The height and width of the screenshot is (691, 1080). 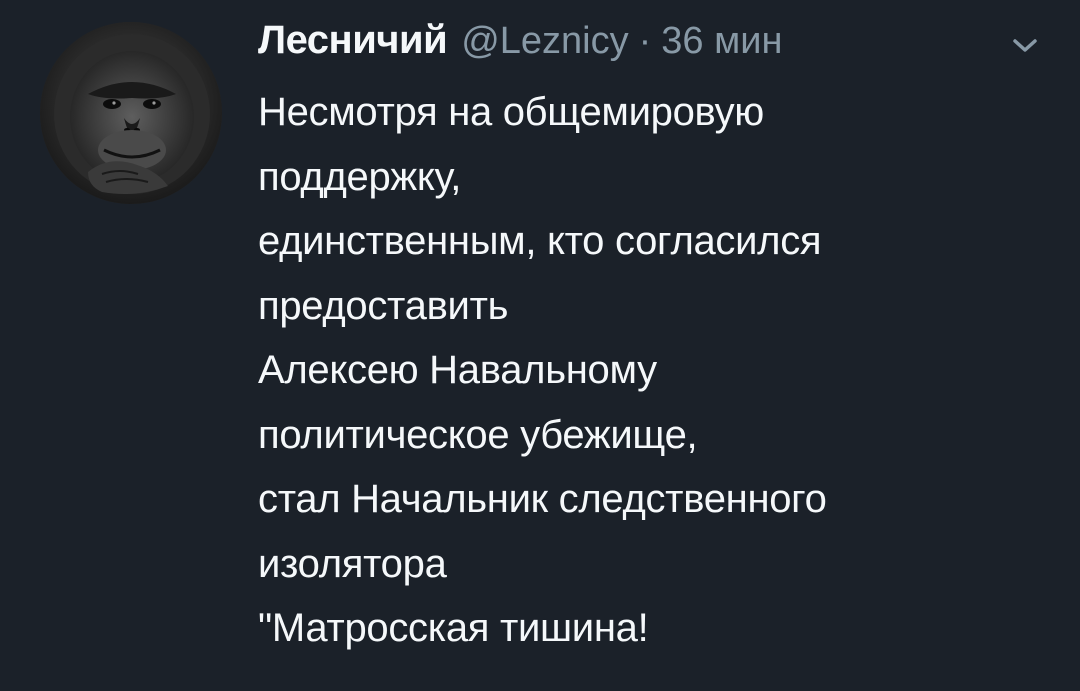 I want to click on monkey-avatar-icon, so click(x=131, y=113).